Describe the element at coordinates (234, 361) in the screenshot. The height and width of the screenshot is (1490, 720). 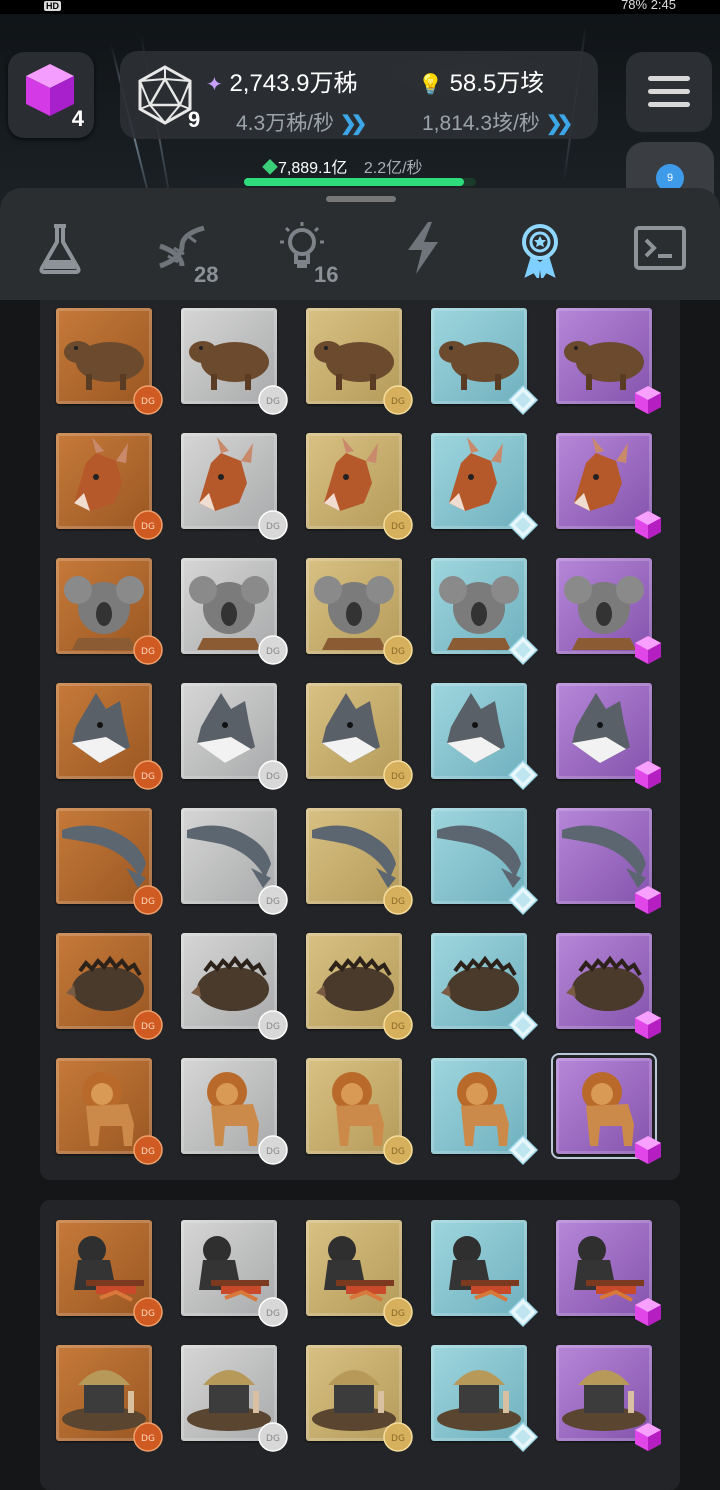
I see `capybara-silver-achievement: DG` at that location.